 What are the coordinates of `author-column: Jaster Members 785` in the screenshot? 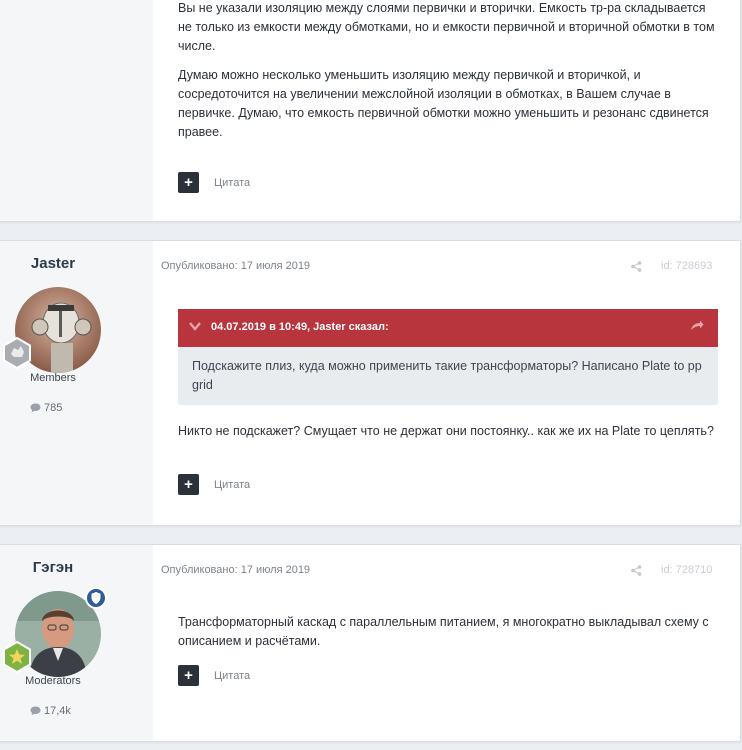 It's located at (76, 383).